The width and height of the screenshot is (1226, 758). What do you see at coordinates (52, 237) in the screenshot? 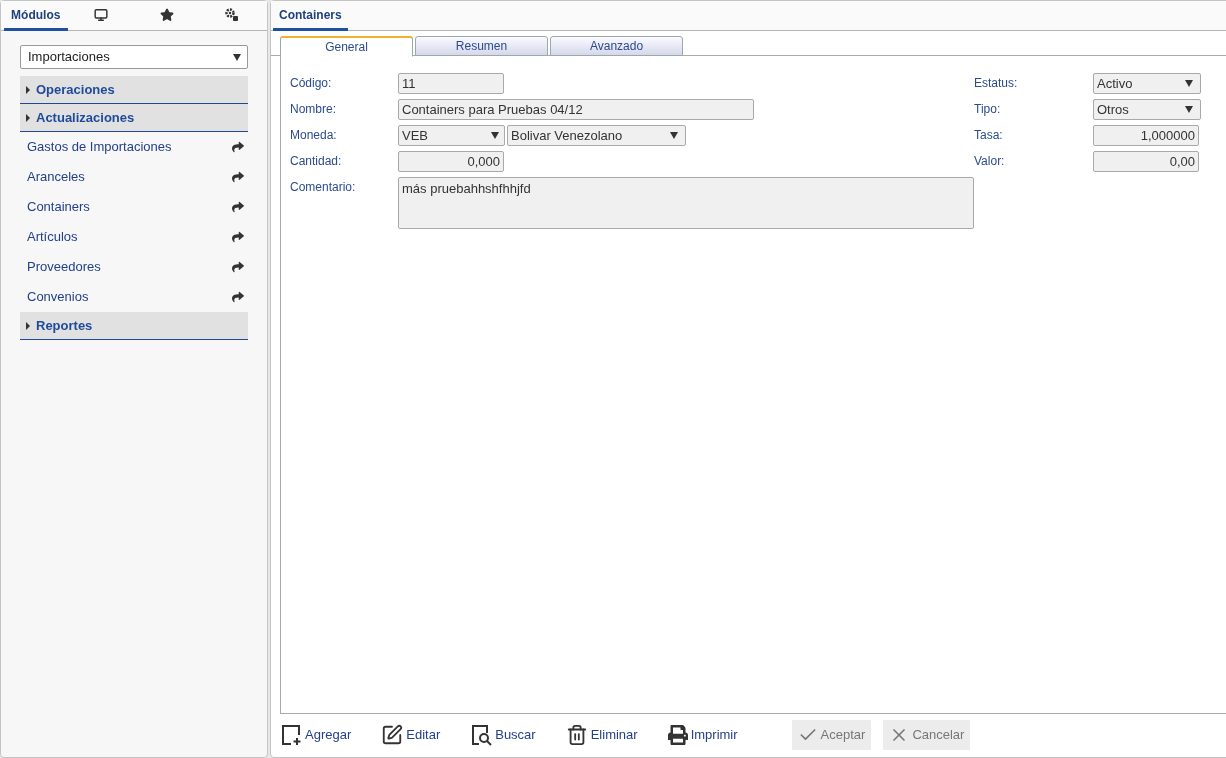
I see `menu-item-label: Artículos` at bounding box center [52, 237].